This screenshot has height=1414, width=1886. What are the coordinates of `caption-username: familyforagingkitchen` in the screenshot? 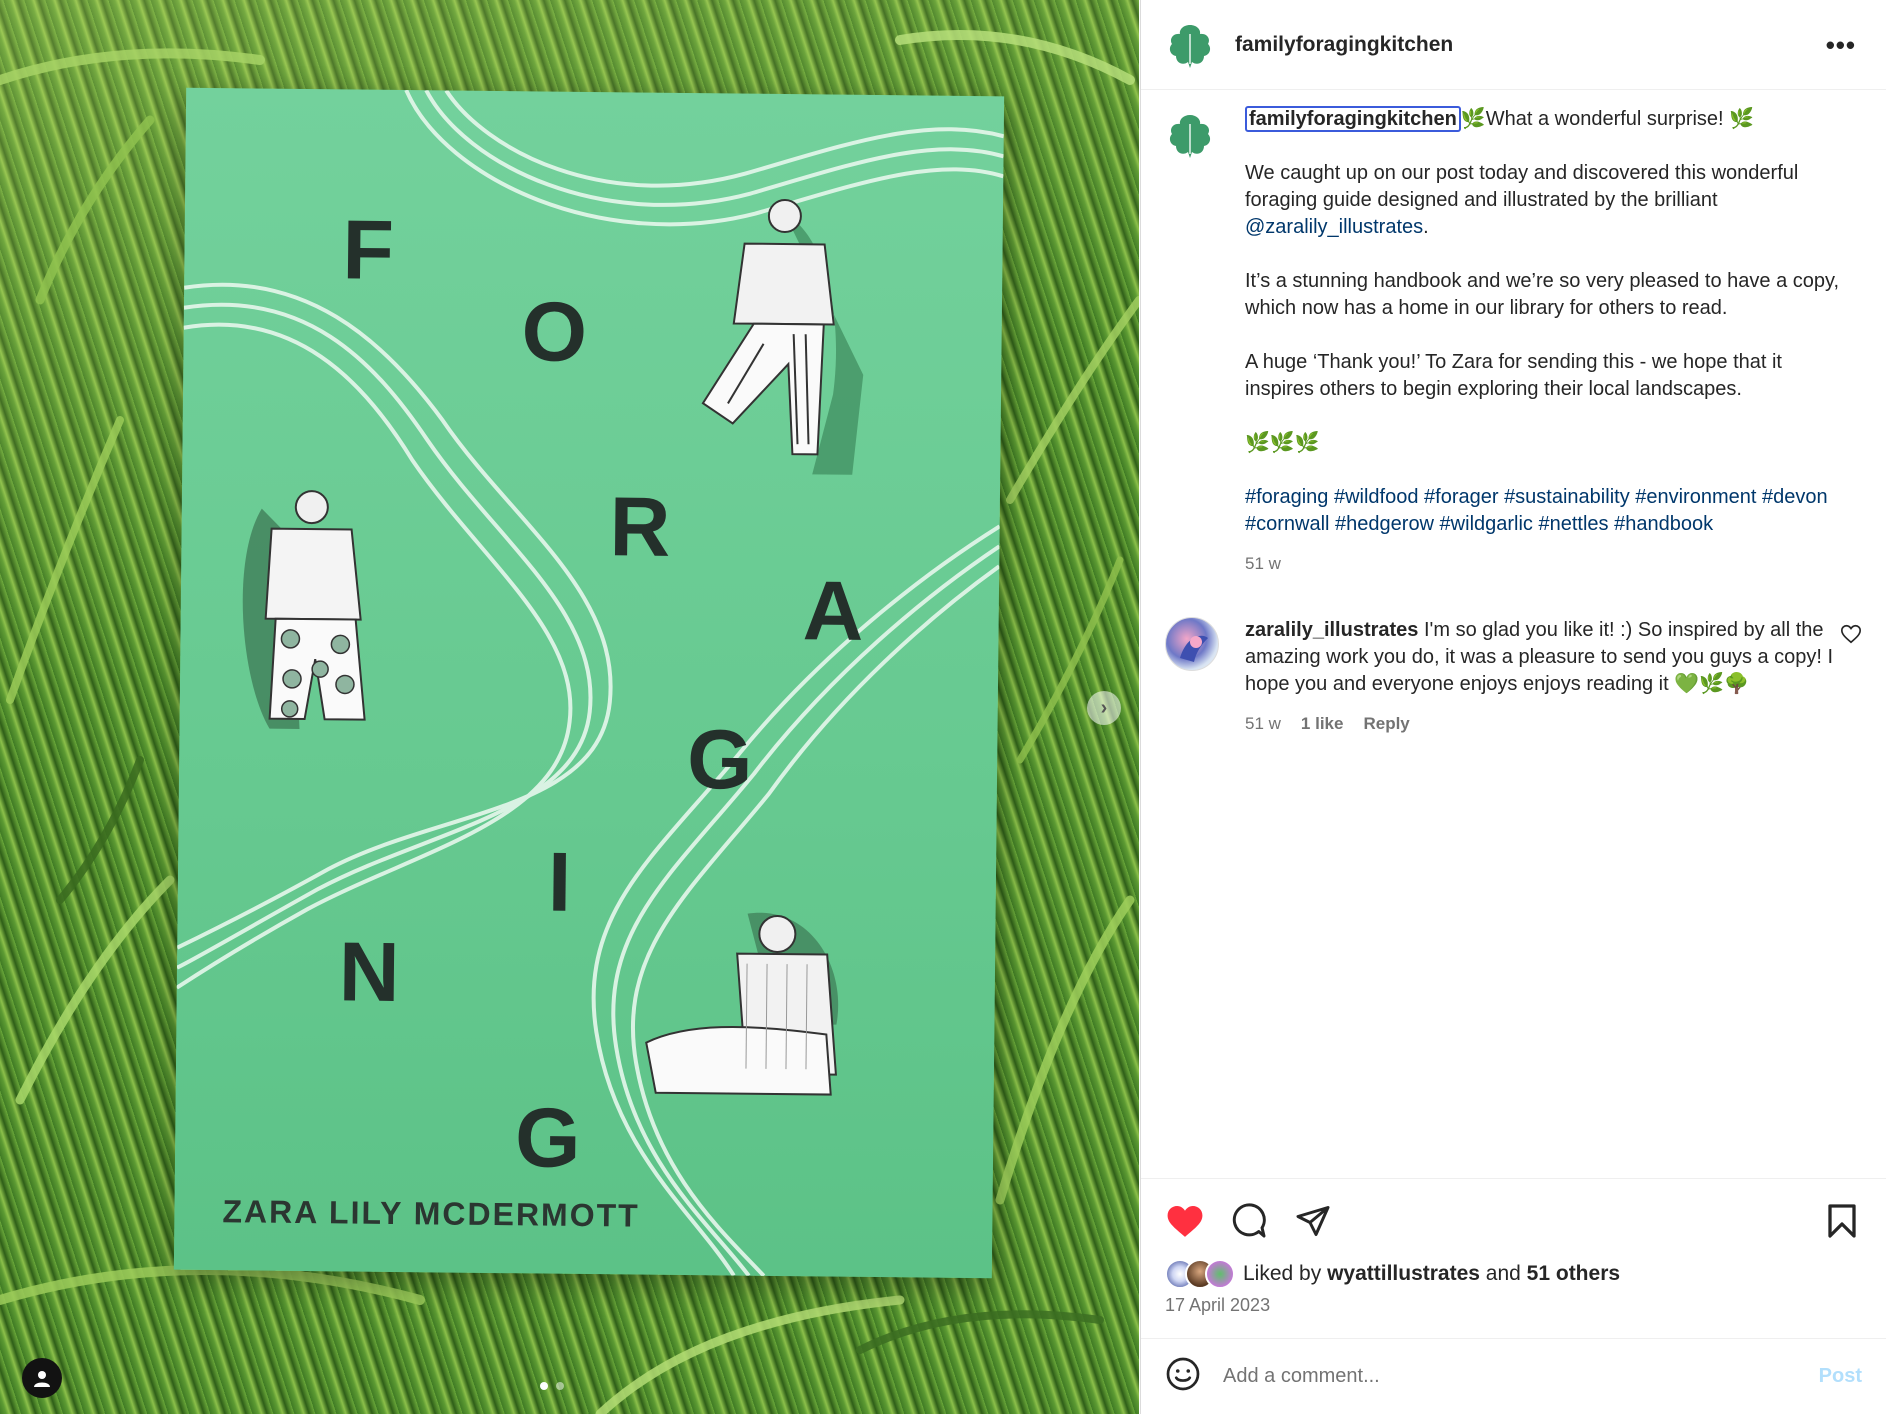 It's located at (1353, 119).